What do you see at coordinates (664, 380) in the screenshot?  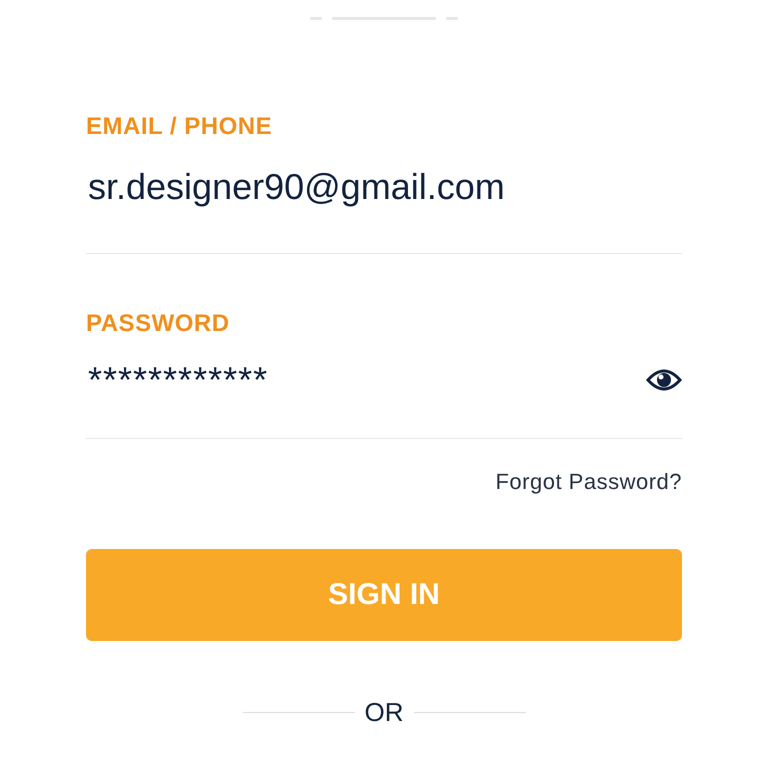 I see `eye-icon` at bounding box center [664, 380].